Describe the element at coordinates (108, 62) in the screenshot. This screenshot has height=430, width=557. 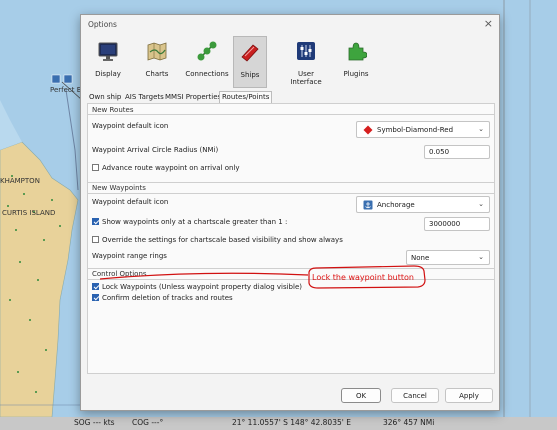
I see `toolbar-display: Display` at that location.